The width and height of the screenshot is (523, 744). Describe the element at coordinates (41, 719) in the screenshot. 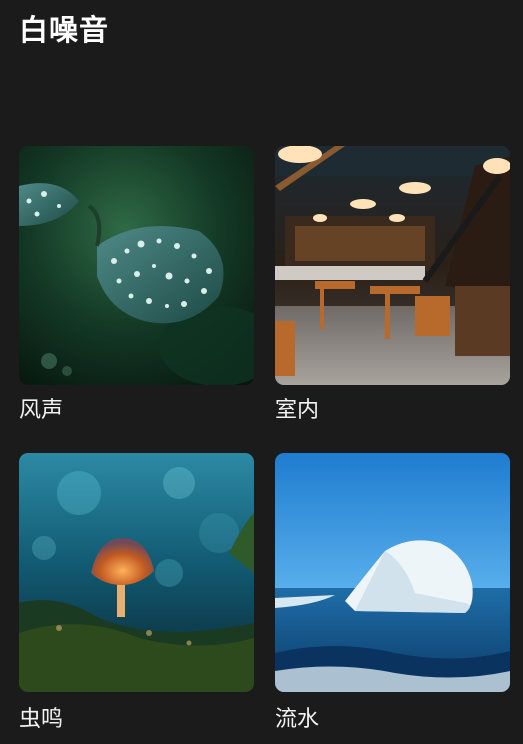

I see `sound-label-insects: 虫鸣` at that location.